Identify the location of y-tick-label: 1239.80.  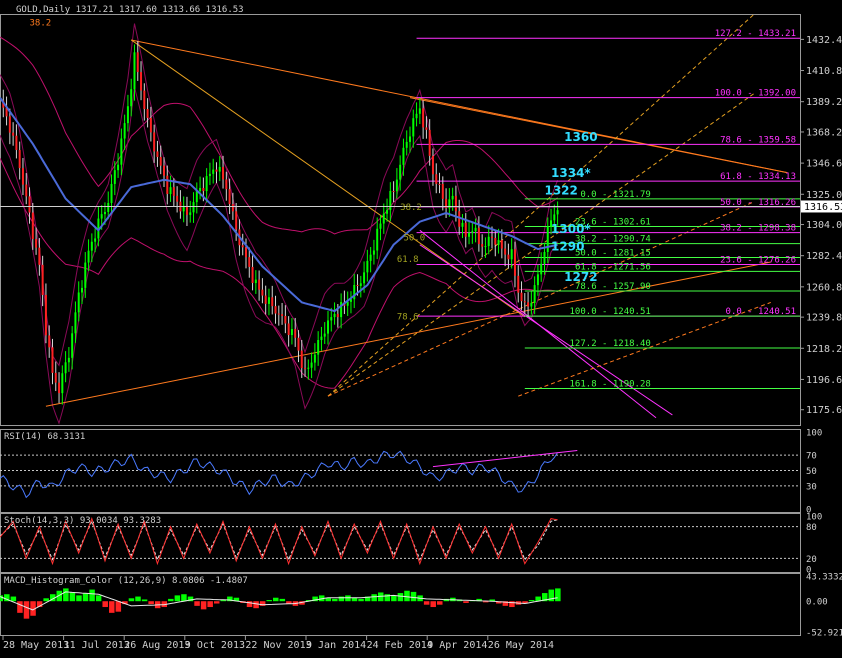
(824, 318).